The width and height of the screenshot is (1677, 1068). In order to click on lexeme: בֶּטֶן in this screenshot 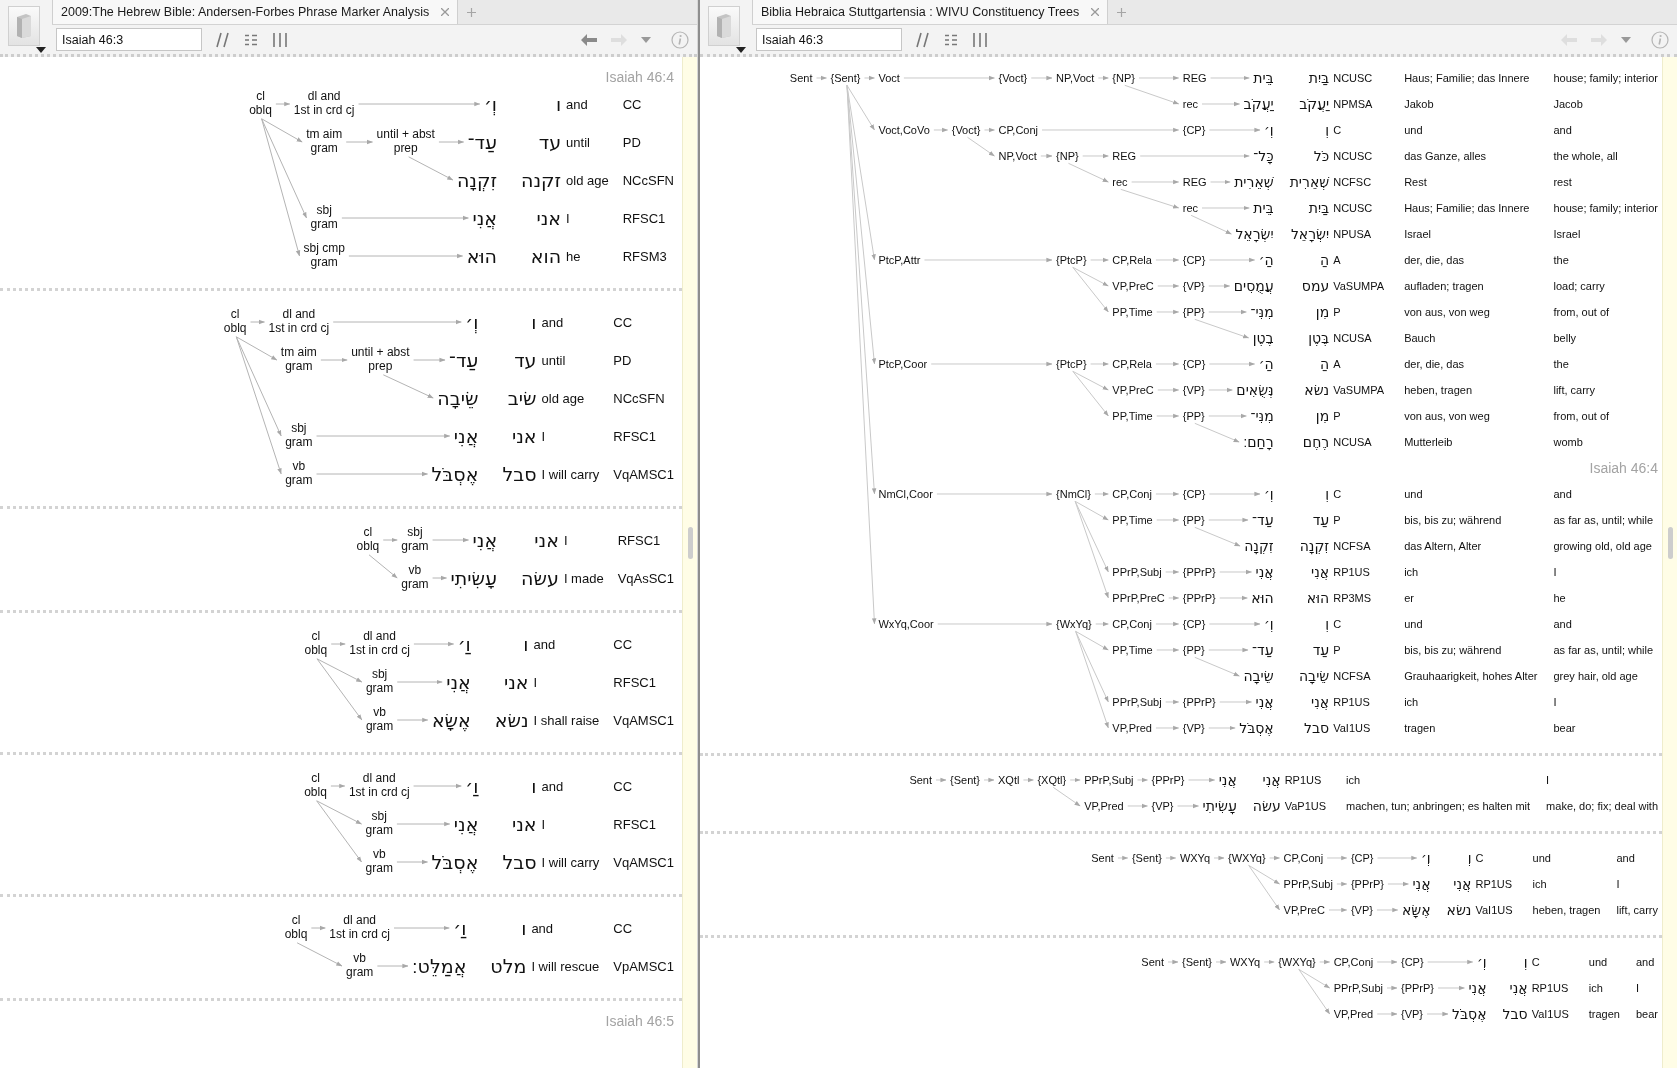, I will do `click(1319, 338)`.